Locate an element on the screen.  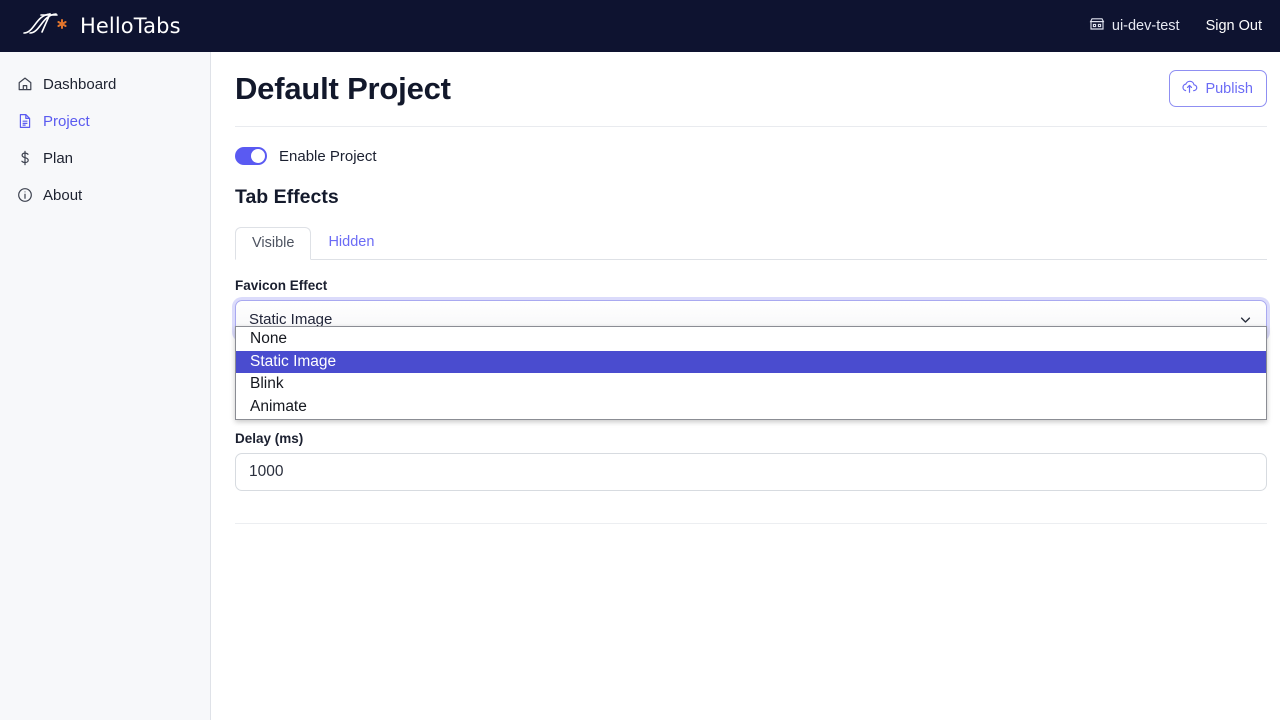
favicon-effect-dropdown: None Static Image Blink Animate is located at coordinates (751, 373).